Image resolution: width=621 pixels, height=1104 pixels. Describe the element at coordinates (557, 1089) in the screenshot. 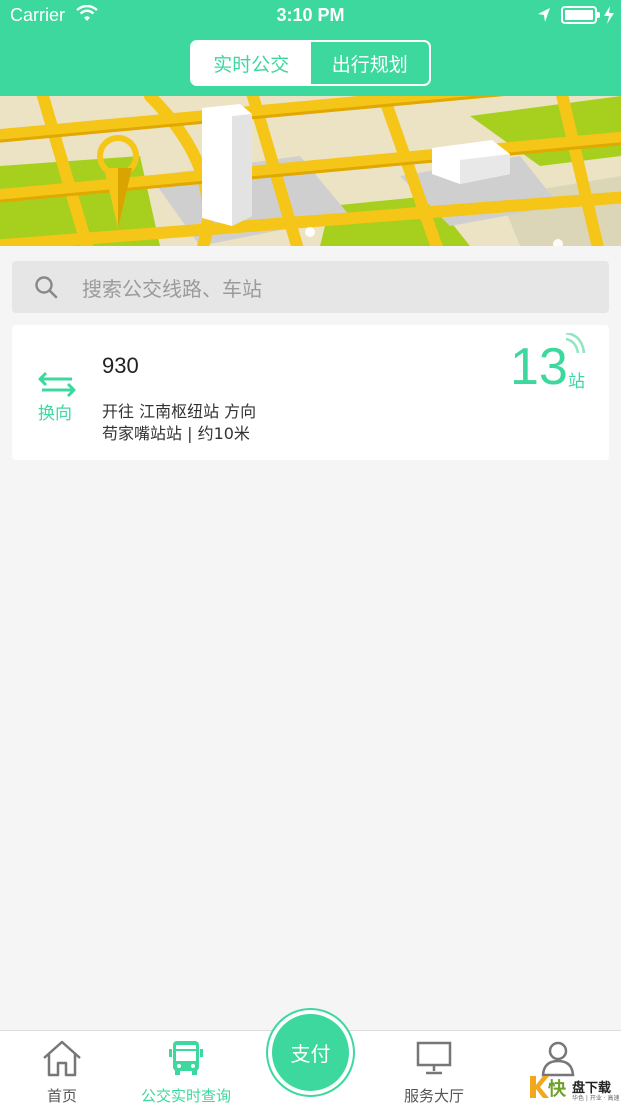

I see `watermark-char: 快` at that location.